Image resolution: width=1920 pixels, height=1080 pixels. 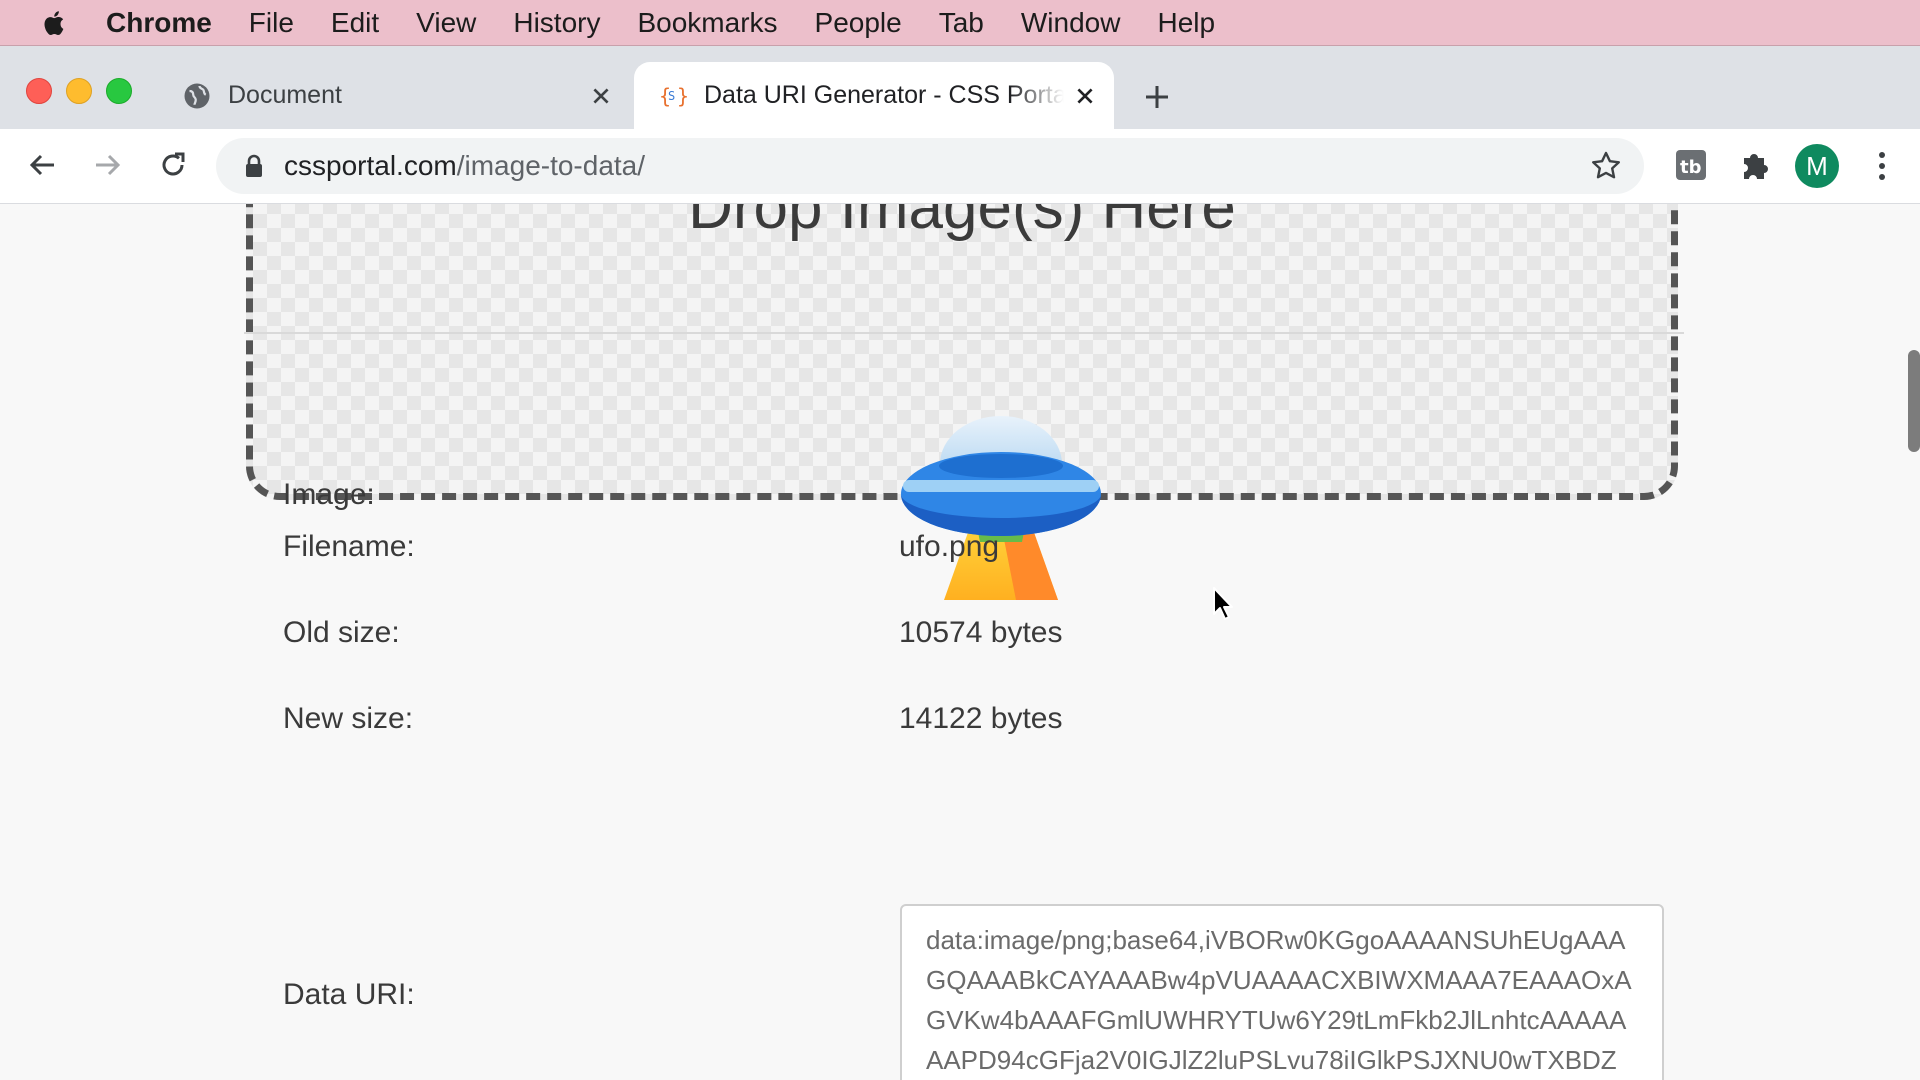 I want to click on old-size-value: 10574 bytes, so click(x=981, y=632).